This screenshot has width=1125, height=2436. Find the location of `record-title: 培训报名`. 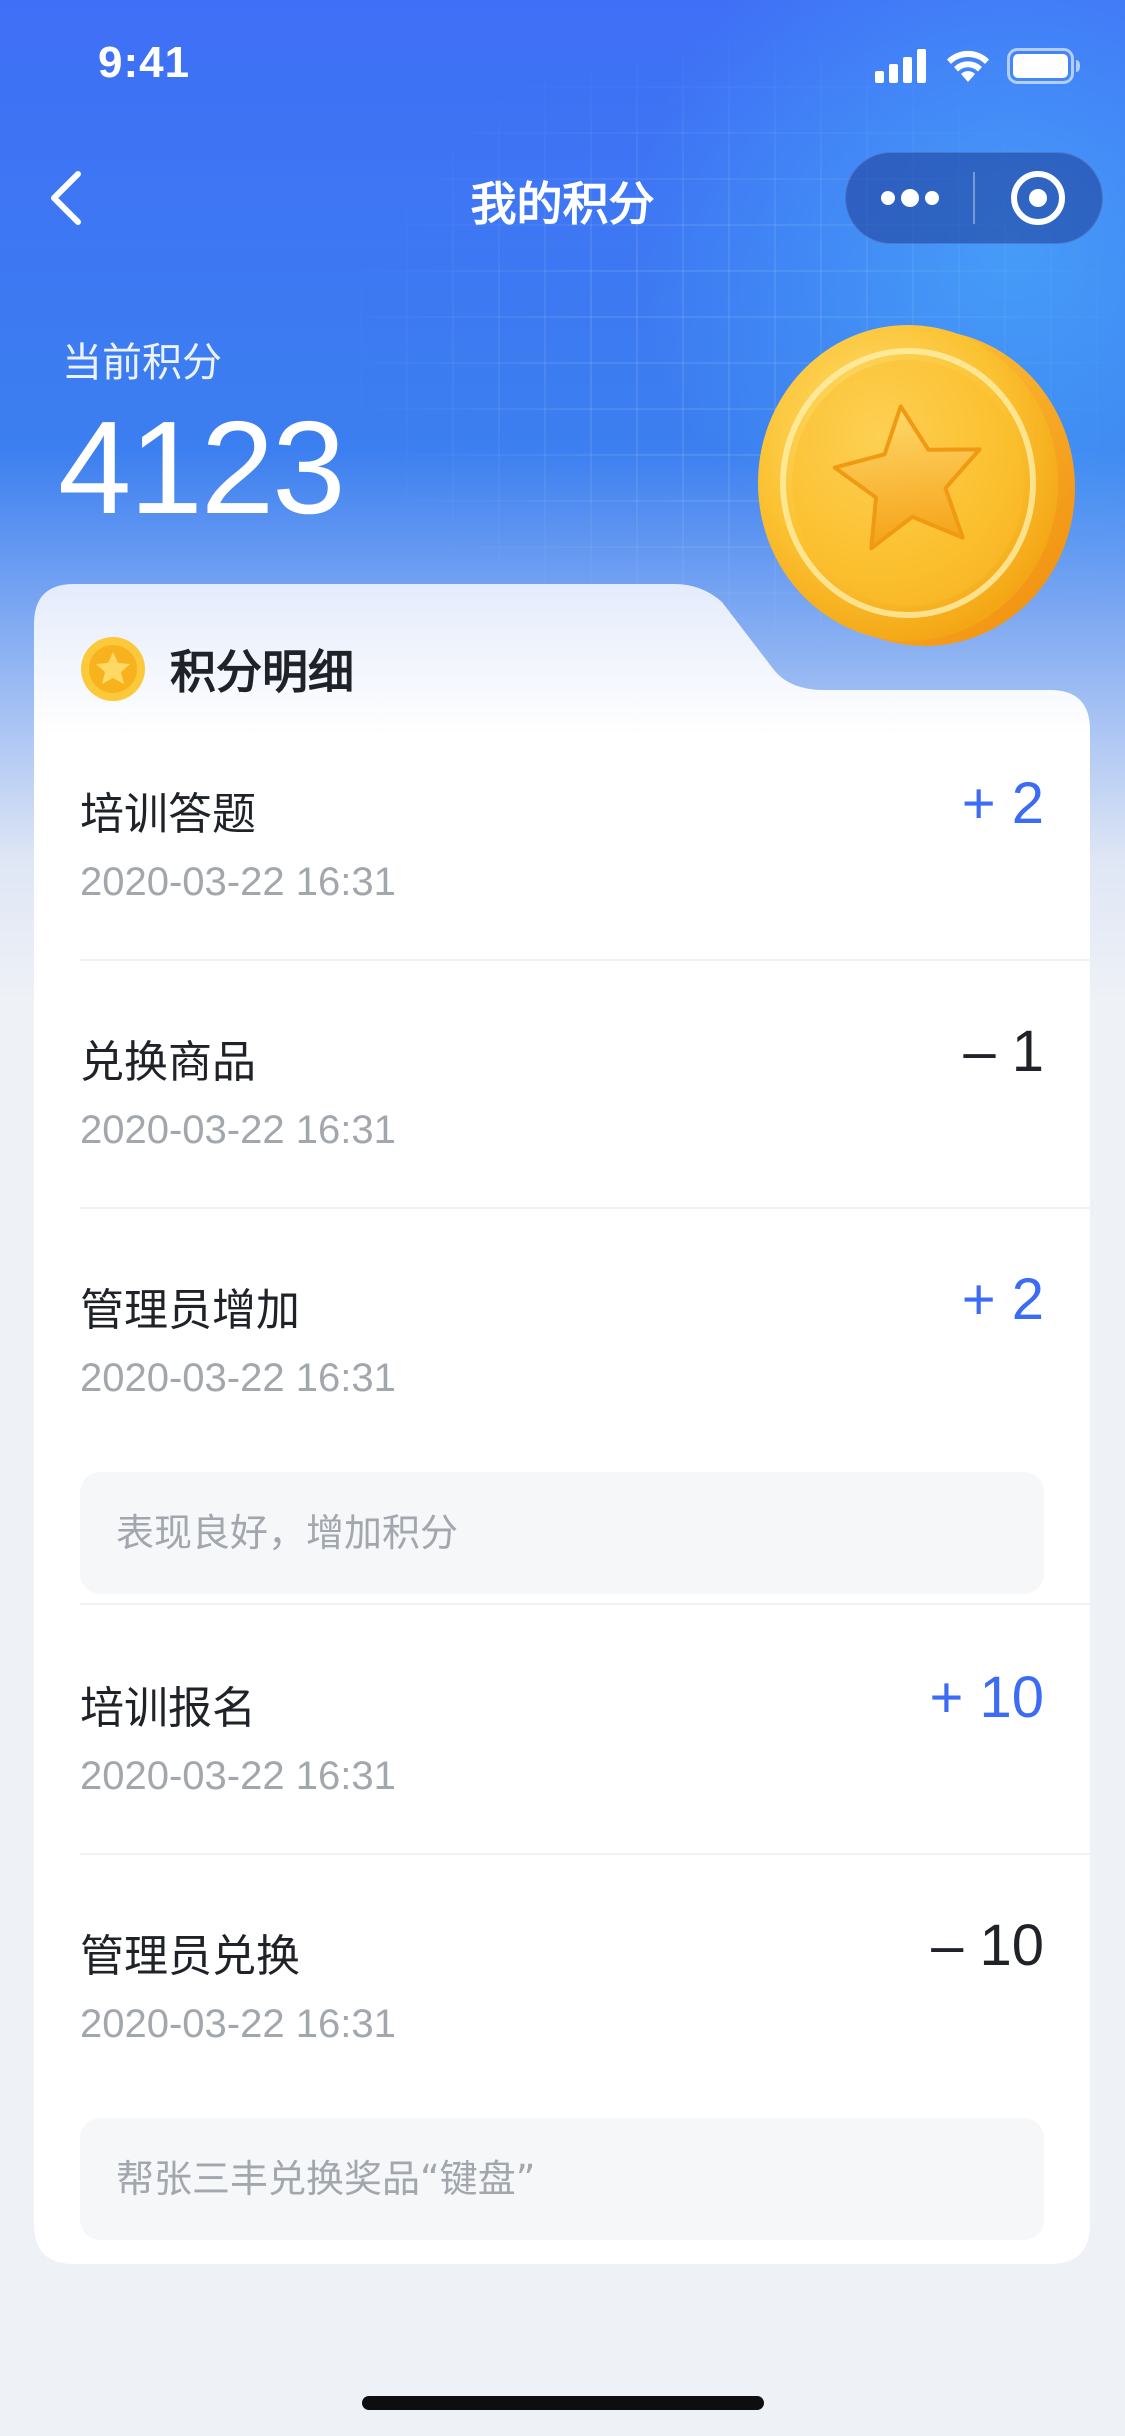

record-title: 培训报名 is located at coordinates (168, 1708).